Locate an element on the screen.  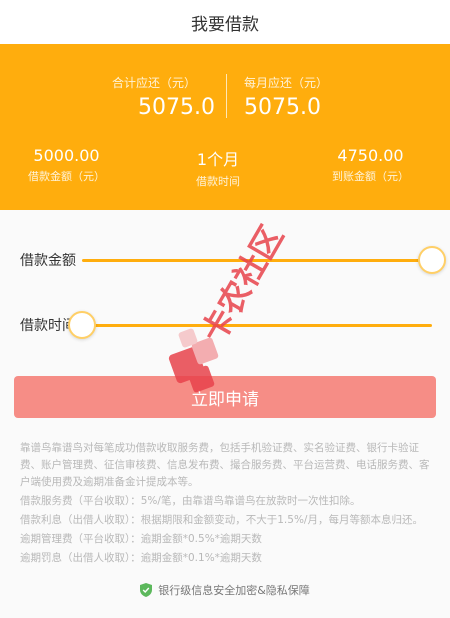
title-bar: 我要借款 is located at coordinates (225, 22).